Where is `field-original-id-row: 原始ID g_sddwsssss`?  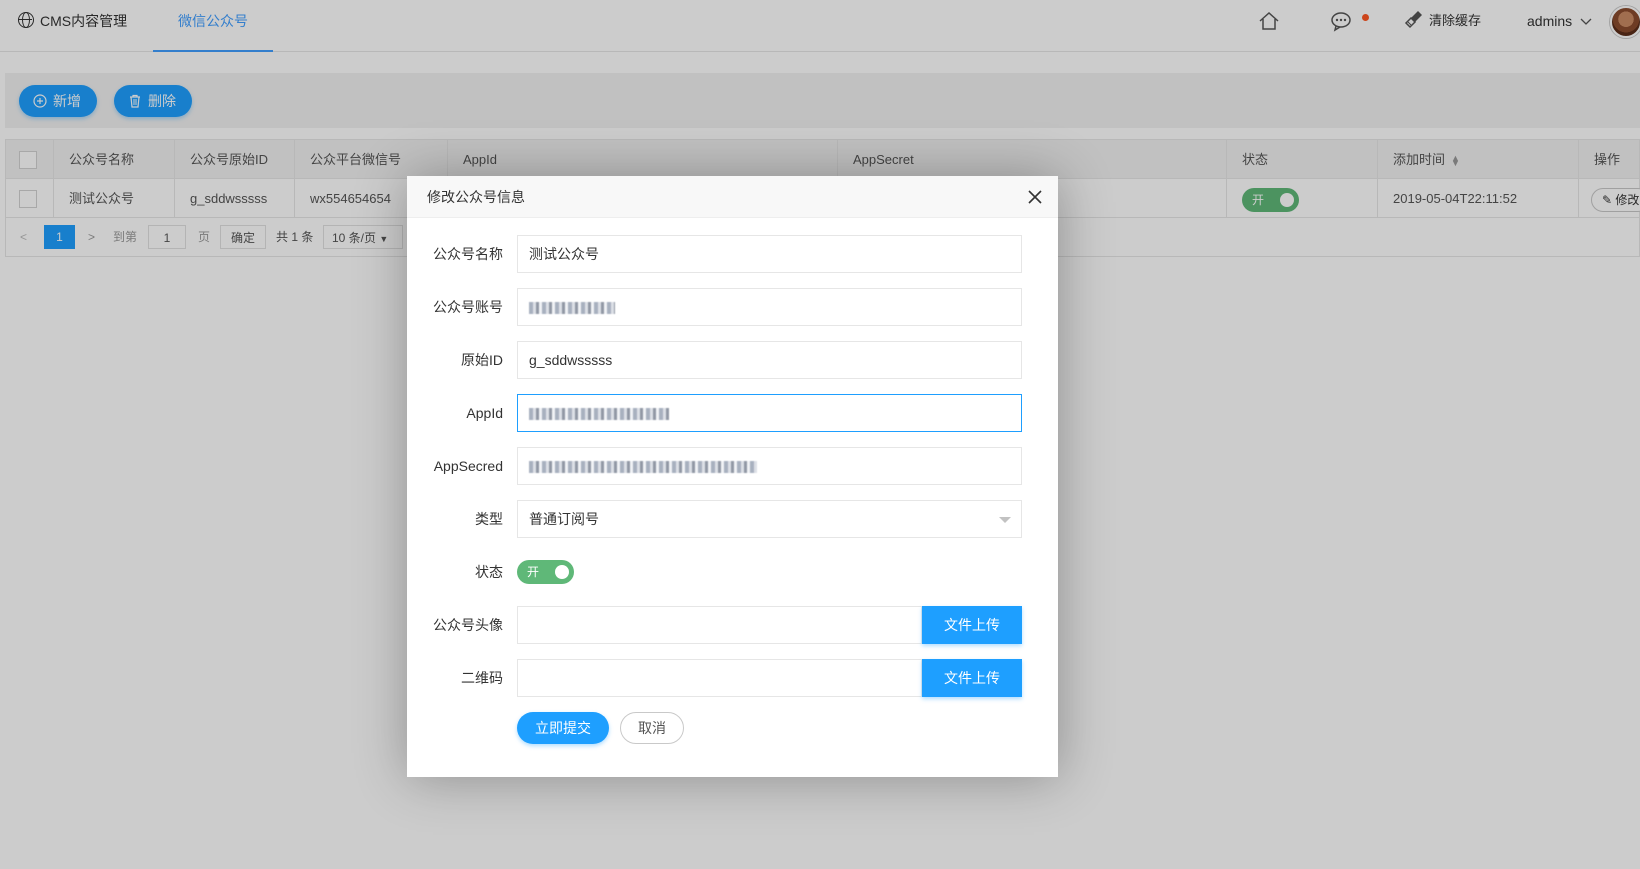 field-original-id-row: 原始ID g_sddwsssss is located at coordinates (732, 360).